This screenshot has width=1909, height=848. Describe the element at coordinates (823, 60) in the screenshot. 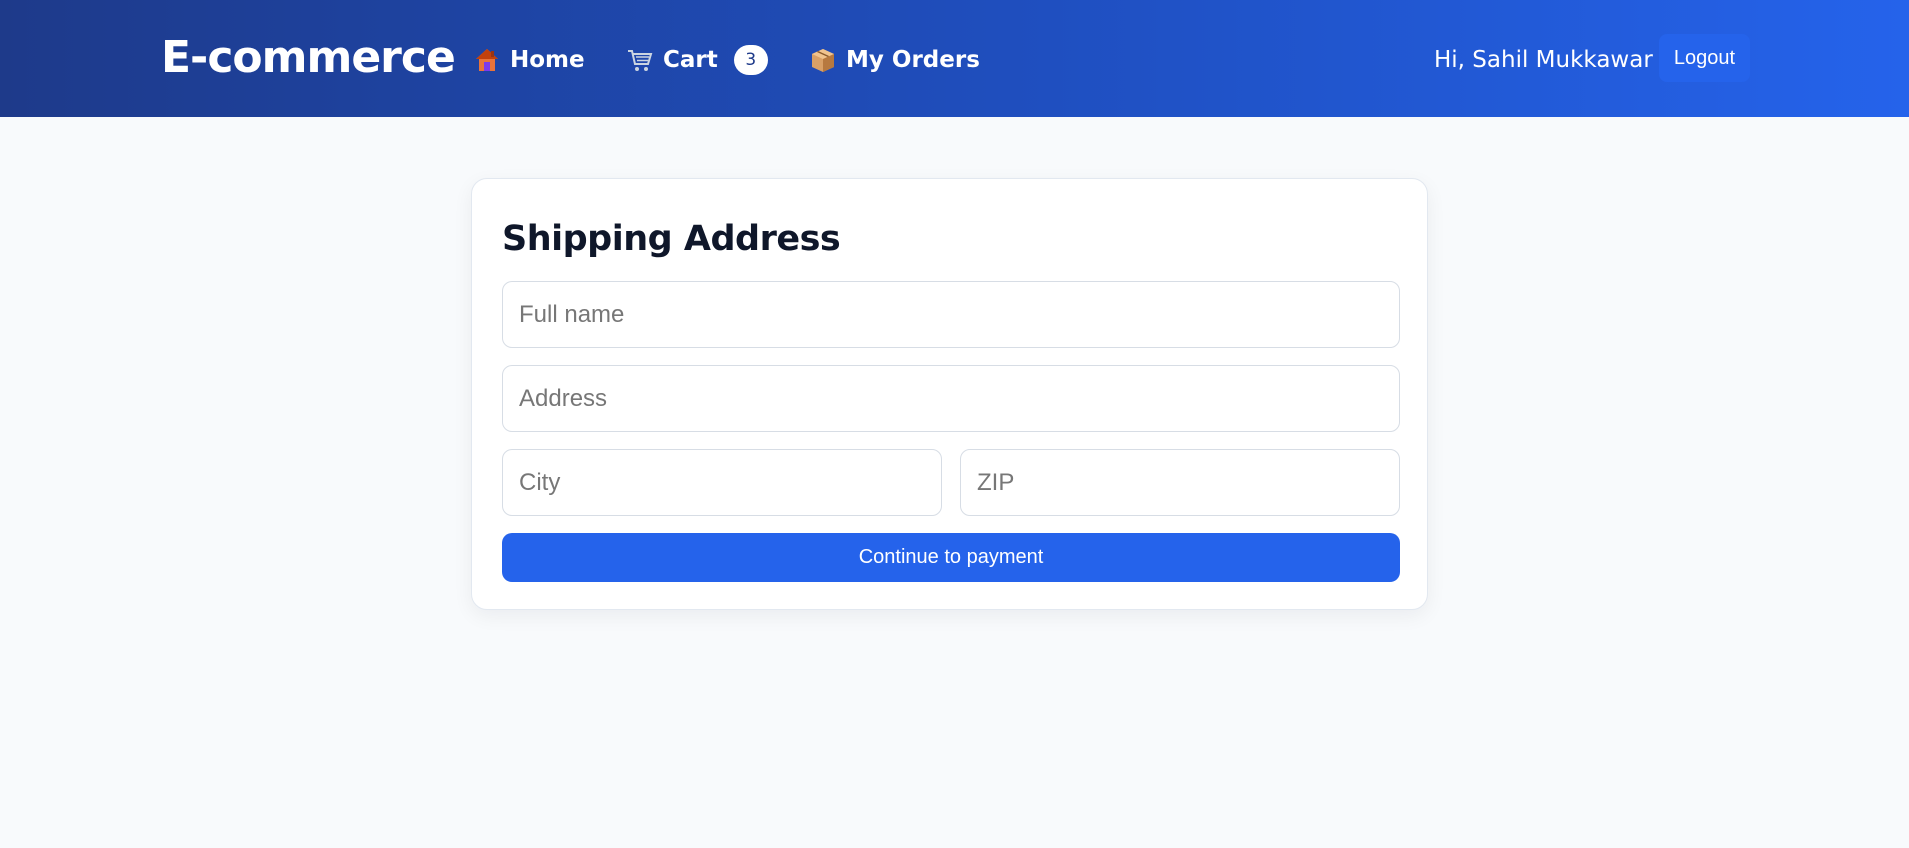

I see `package-icon` at that location.